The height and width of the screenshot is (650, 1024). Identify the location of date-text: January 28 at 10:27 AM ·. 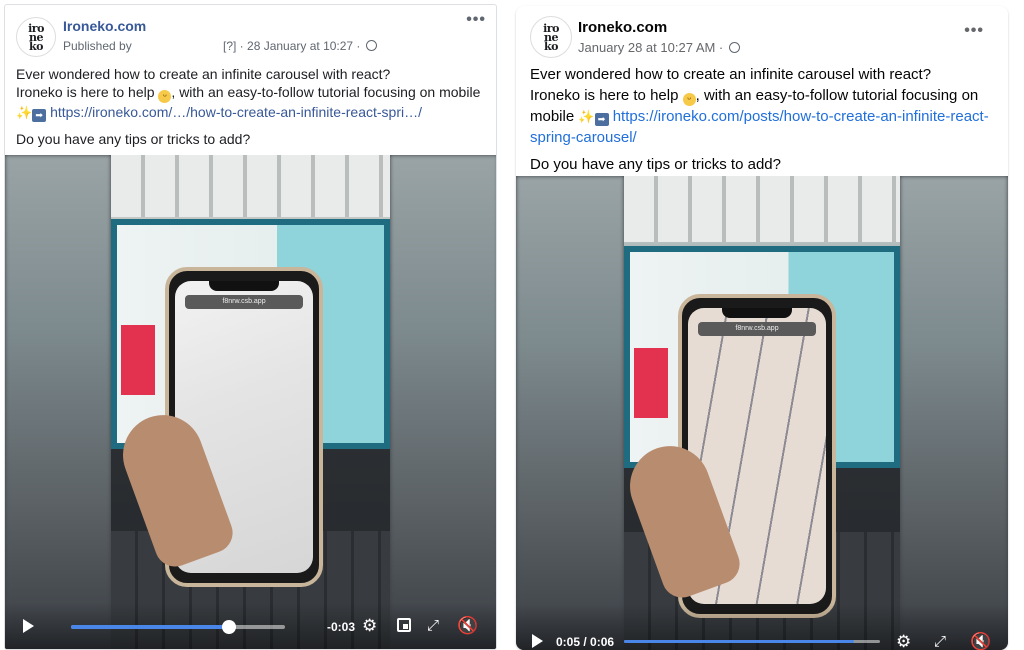
(651, 47).